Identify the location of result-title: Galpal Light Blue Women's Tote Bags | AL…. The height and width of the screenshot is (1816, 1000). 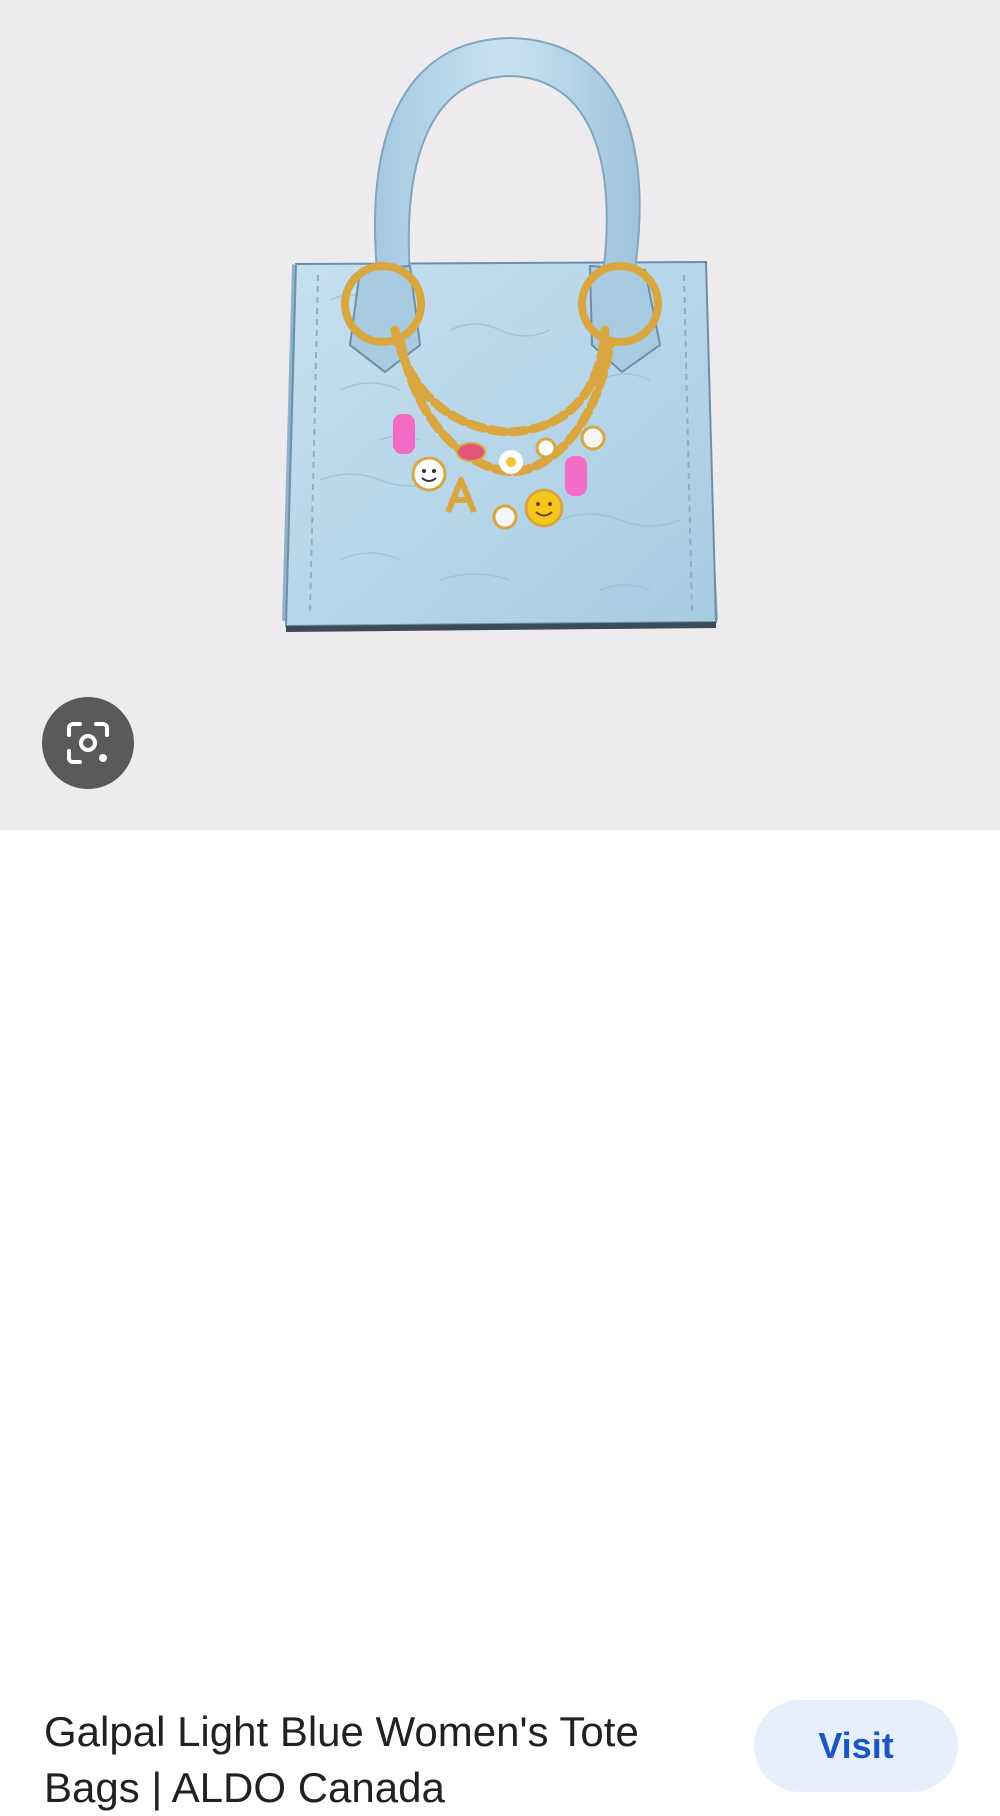
(389, 1760).